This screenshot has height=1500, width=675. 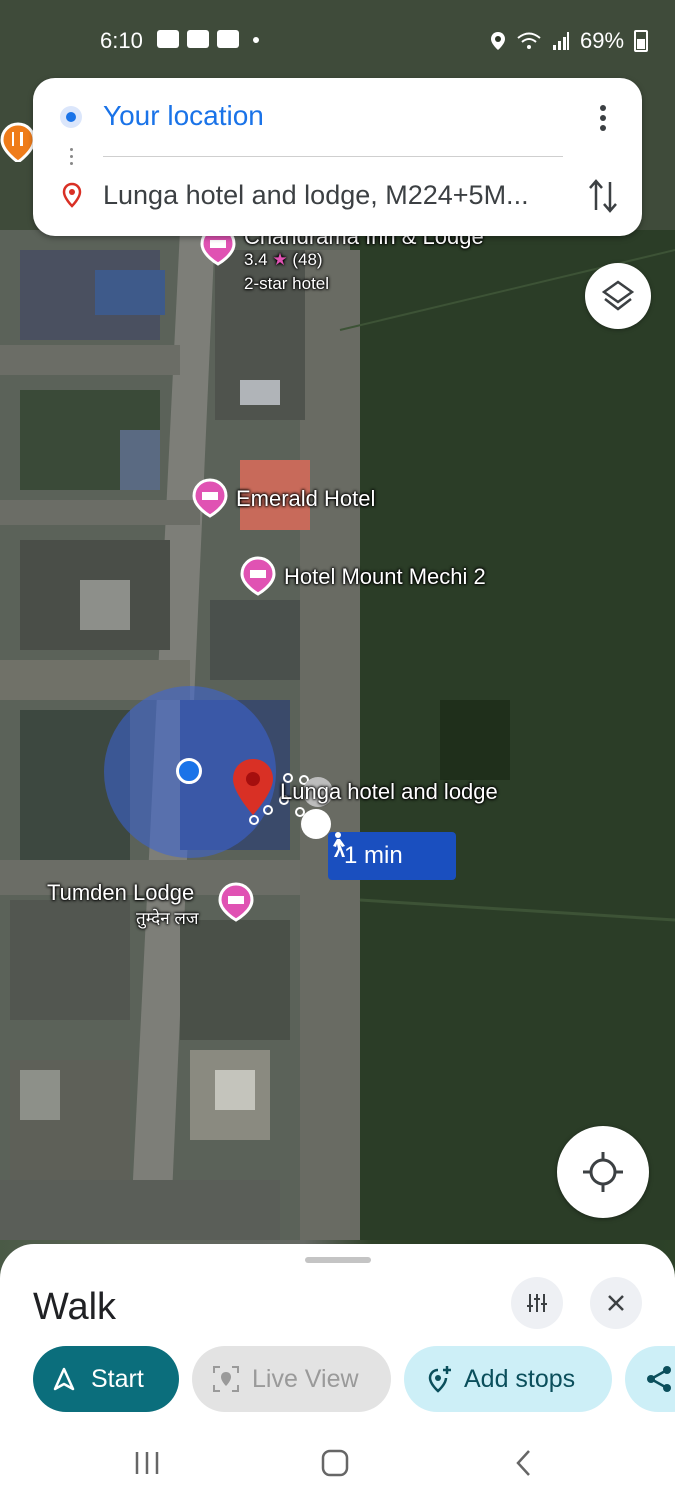 What do you see at coordinates (520, 1378) in the screenshot?
I see `add-stops-label: Add stops` at bounding box center [520, 1378].